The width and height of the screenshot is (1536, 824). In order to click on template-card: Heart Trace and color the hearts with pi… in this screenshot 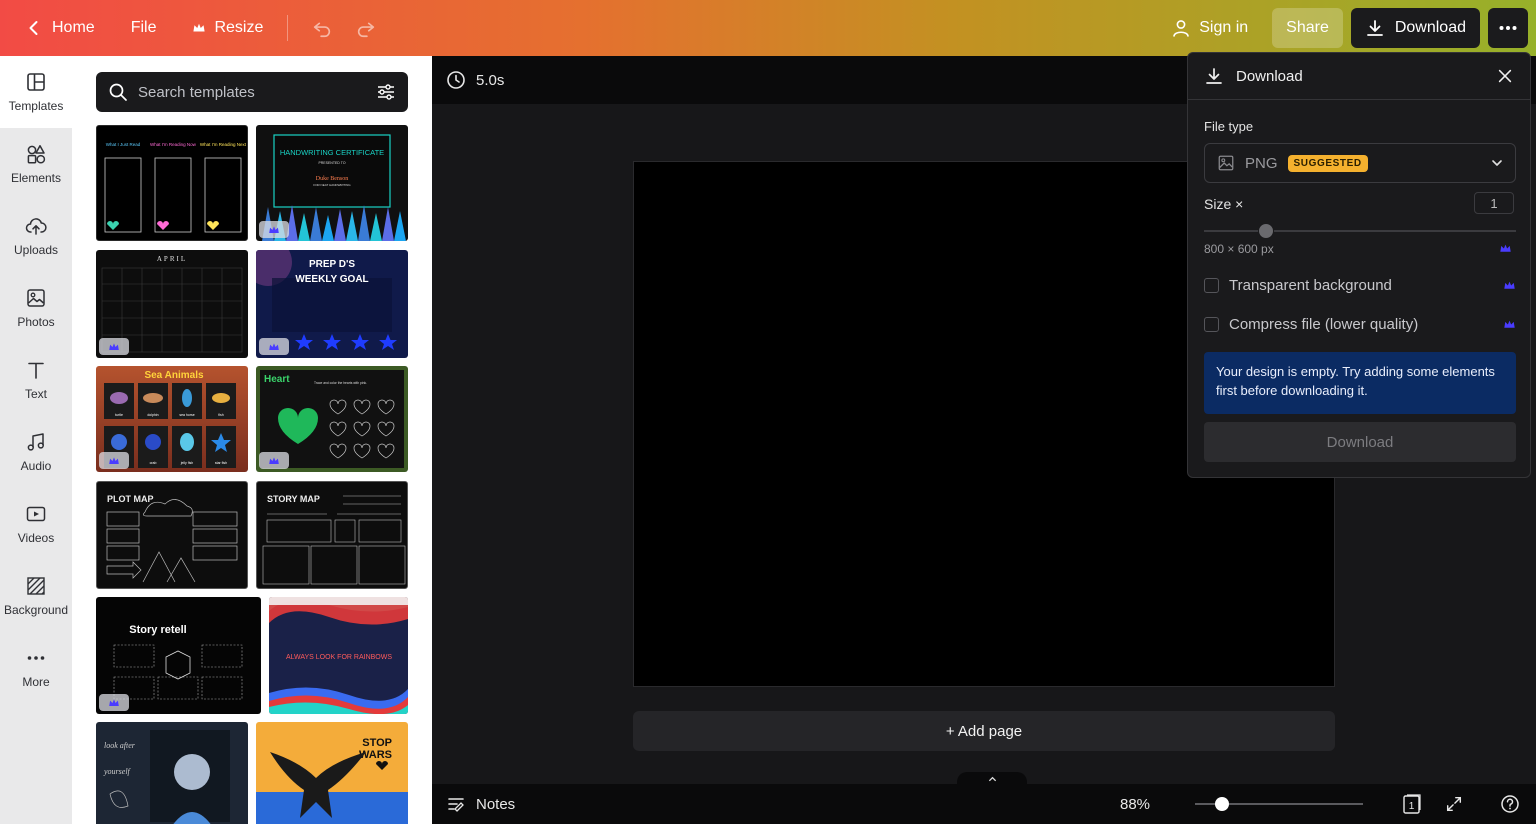, I will do `click(332, 419)`.